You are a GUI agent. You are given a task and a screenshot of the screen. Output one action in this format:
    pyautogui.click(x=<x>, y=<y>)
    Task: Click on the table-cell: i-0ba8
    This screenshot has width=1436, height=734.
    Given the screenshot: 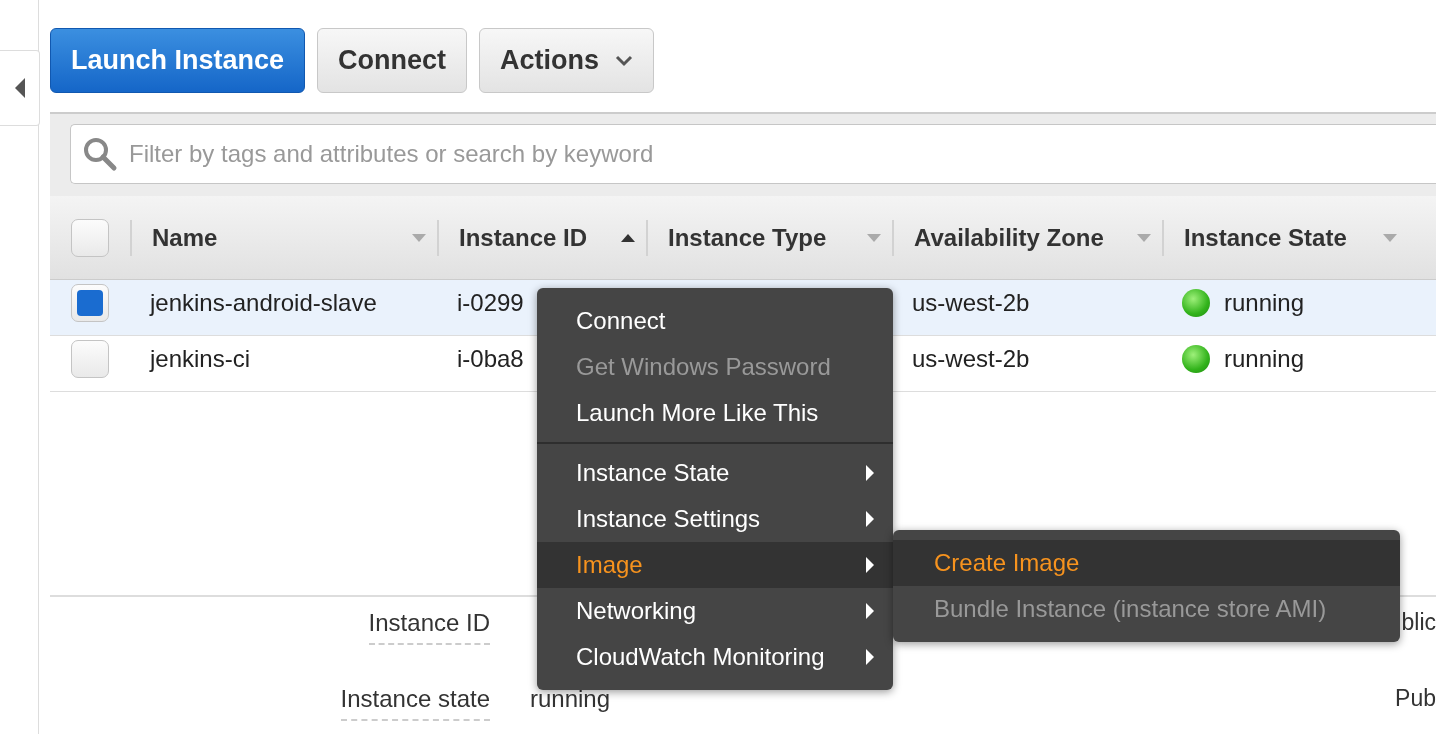 What is the action you would take?
    pyautogui.click(x=490, y=359)
    